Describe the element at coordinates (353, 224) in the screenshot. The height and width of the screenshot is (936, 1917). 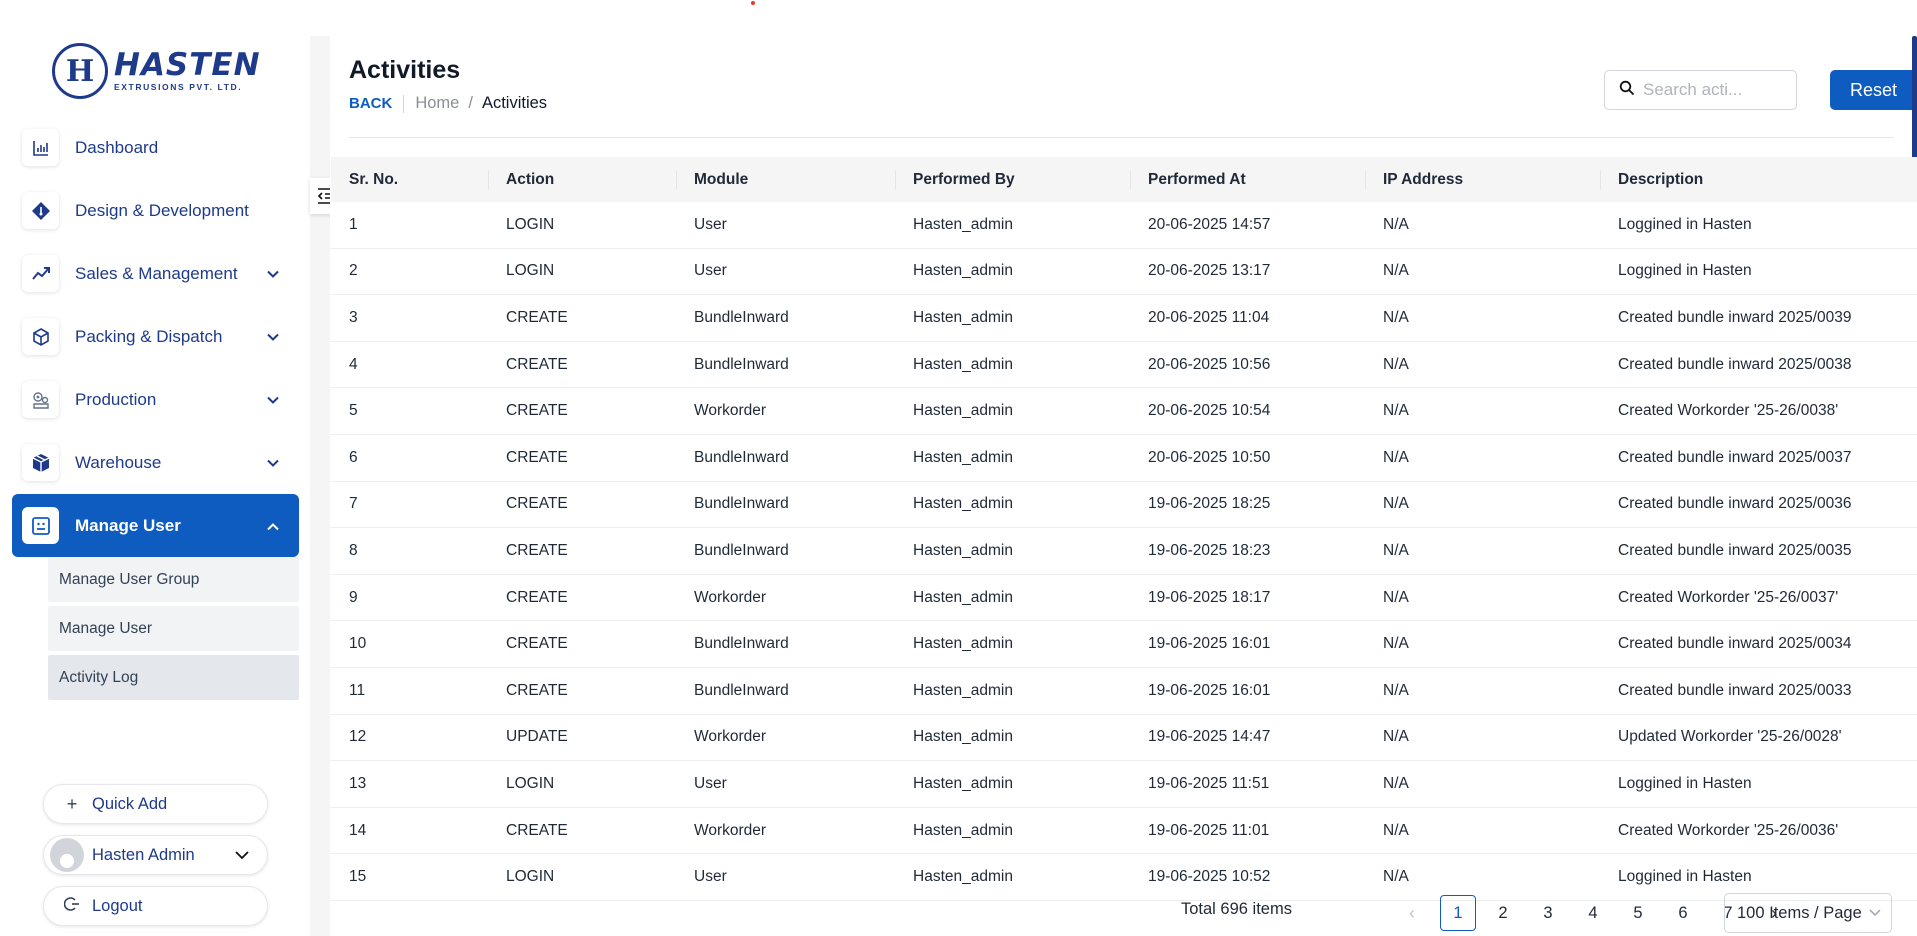
I see `cell-sr-no: 1` at that location.